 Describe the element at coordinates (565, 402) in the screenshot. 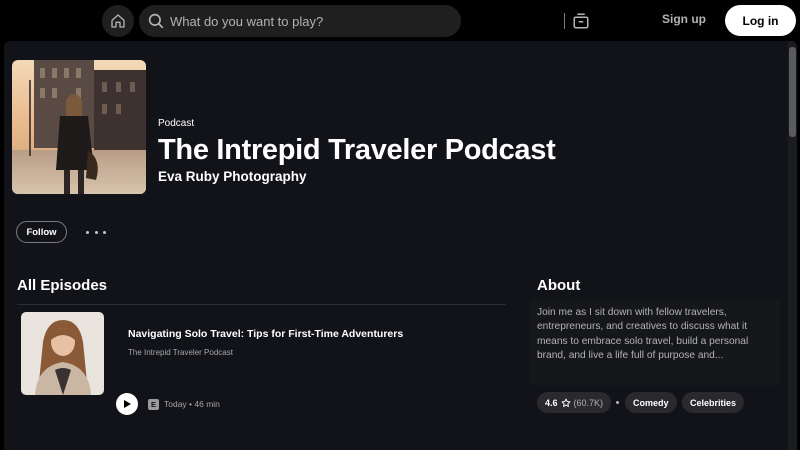

I see `star-icon` at that location.